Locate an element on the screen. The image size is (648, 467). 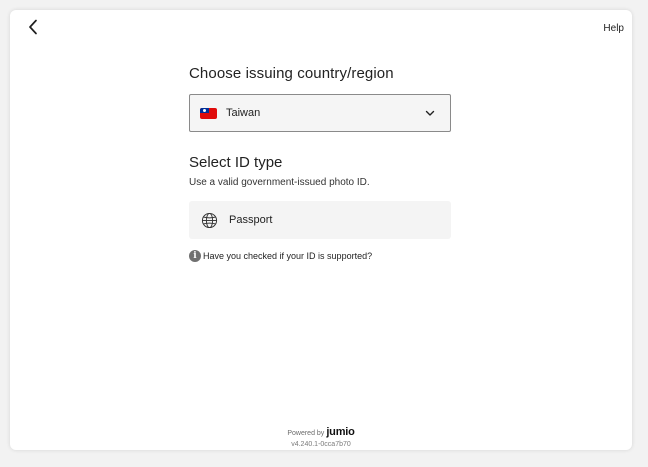
chevron-down-icon is located at coordinates (430, 113).